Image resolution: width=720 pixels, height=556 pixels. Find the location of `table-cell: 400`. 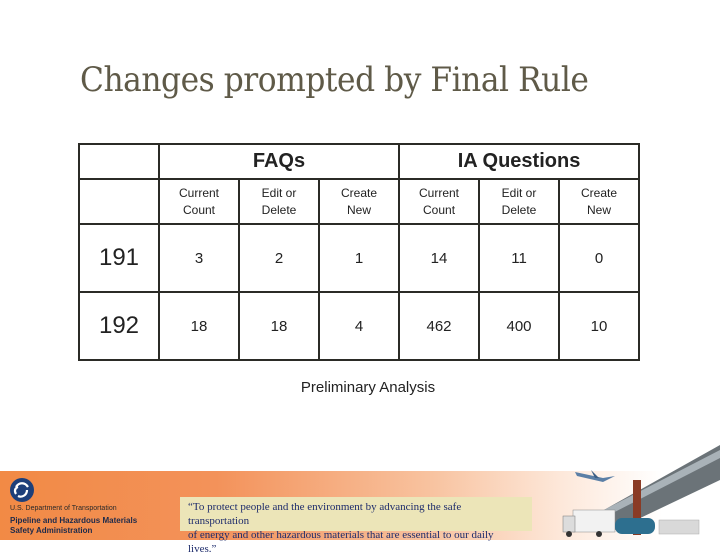

table-cell: 400 is located at coordinates (519, 326).